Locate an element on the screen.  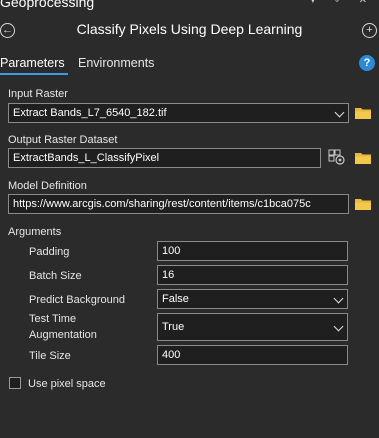
output-raster-label: Output Raster Dataset is located at coordinates (63, 140).